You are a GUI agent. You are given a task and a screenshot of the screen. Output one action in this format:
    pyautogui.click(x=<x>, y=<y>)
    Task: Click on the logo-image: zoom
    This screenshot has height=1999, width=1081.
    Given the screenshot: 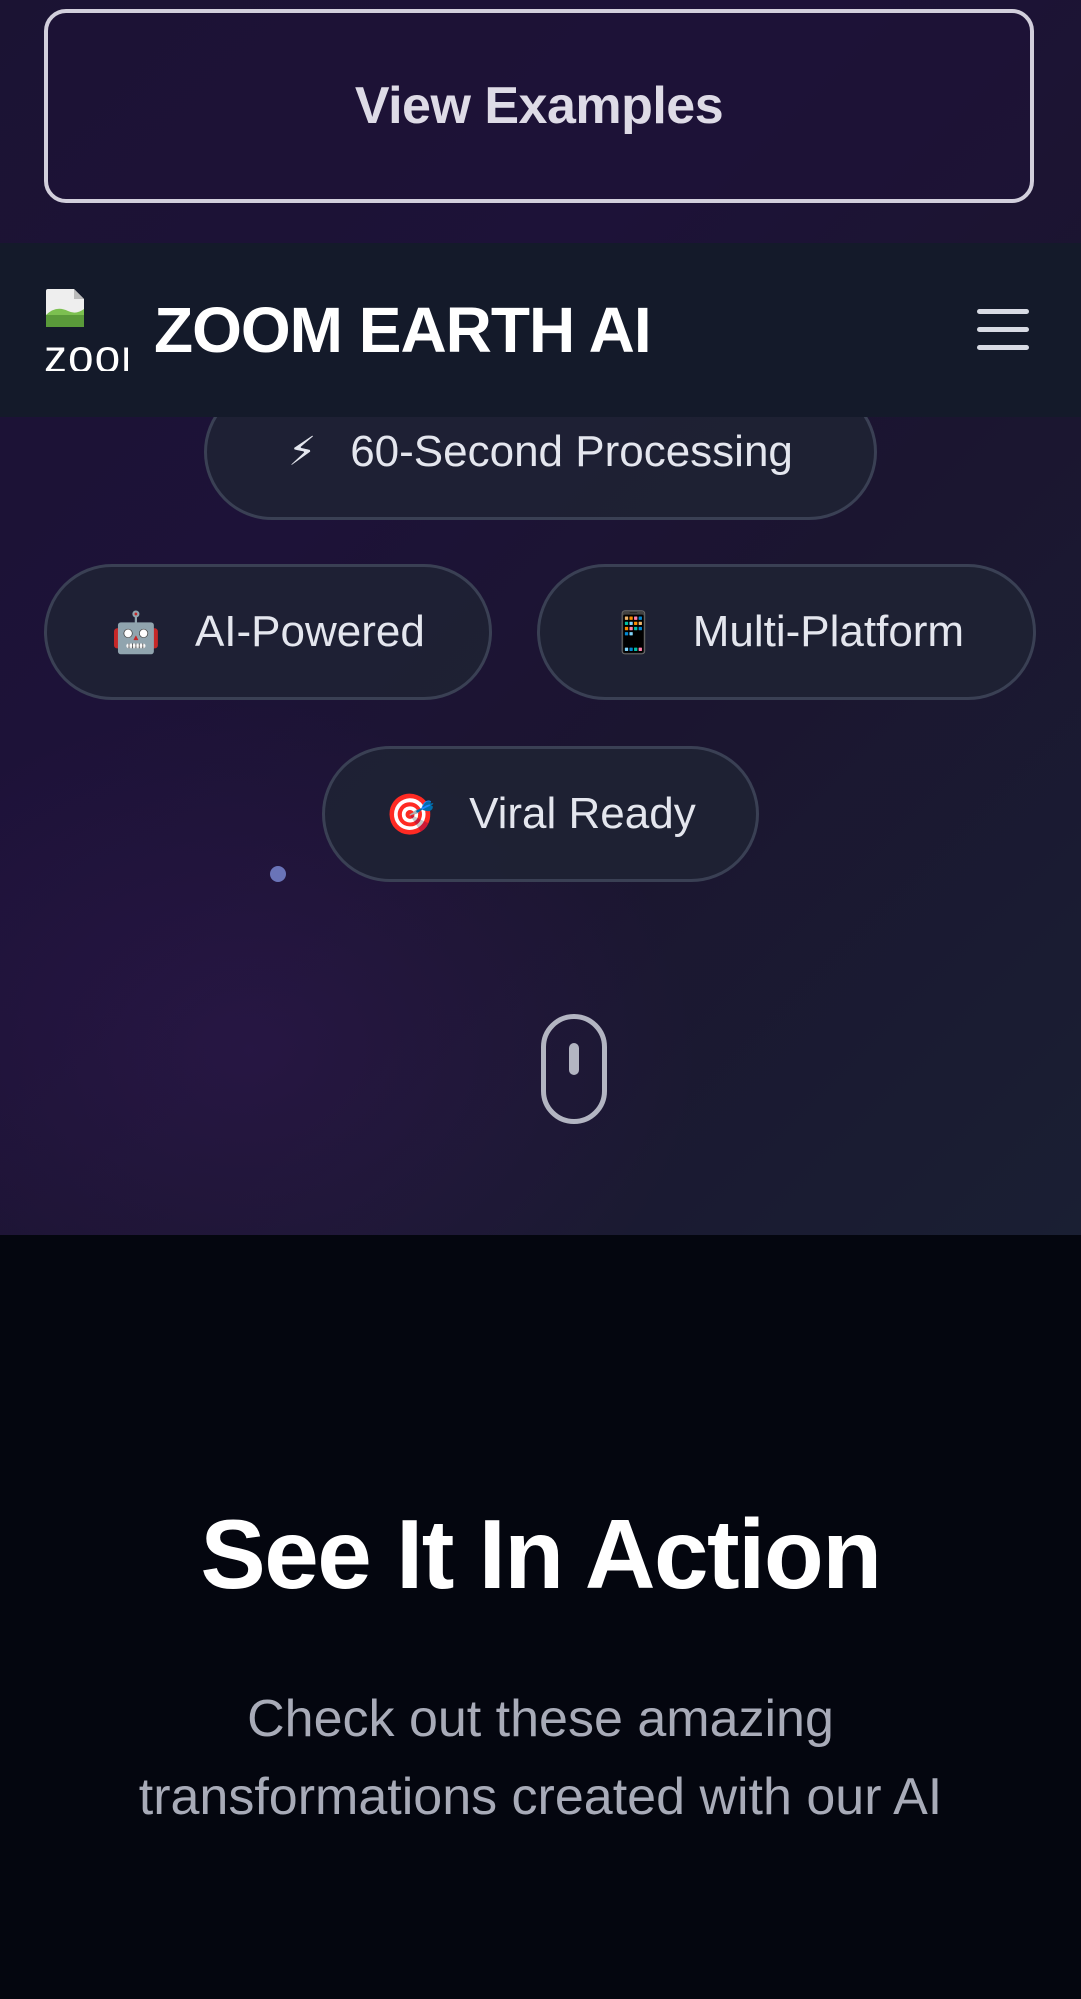 What is the action you would take?
    pyautogui.click(x=86, y=329)
    